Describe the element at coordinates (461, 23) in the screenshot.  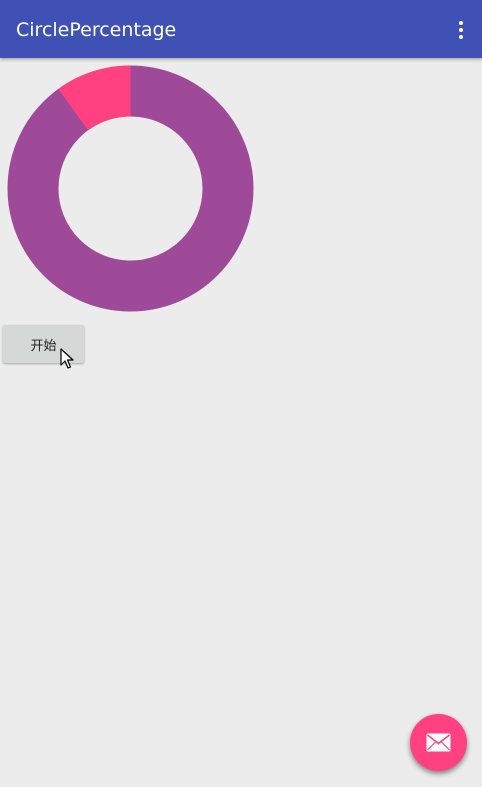
I see `more-vert-icon` at that location.